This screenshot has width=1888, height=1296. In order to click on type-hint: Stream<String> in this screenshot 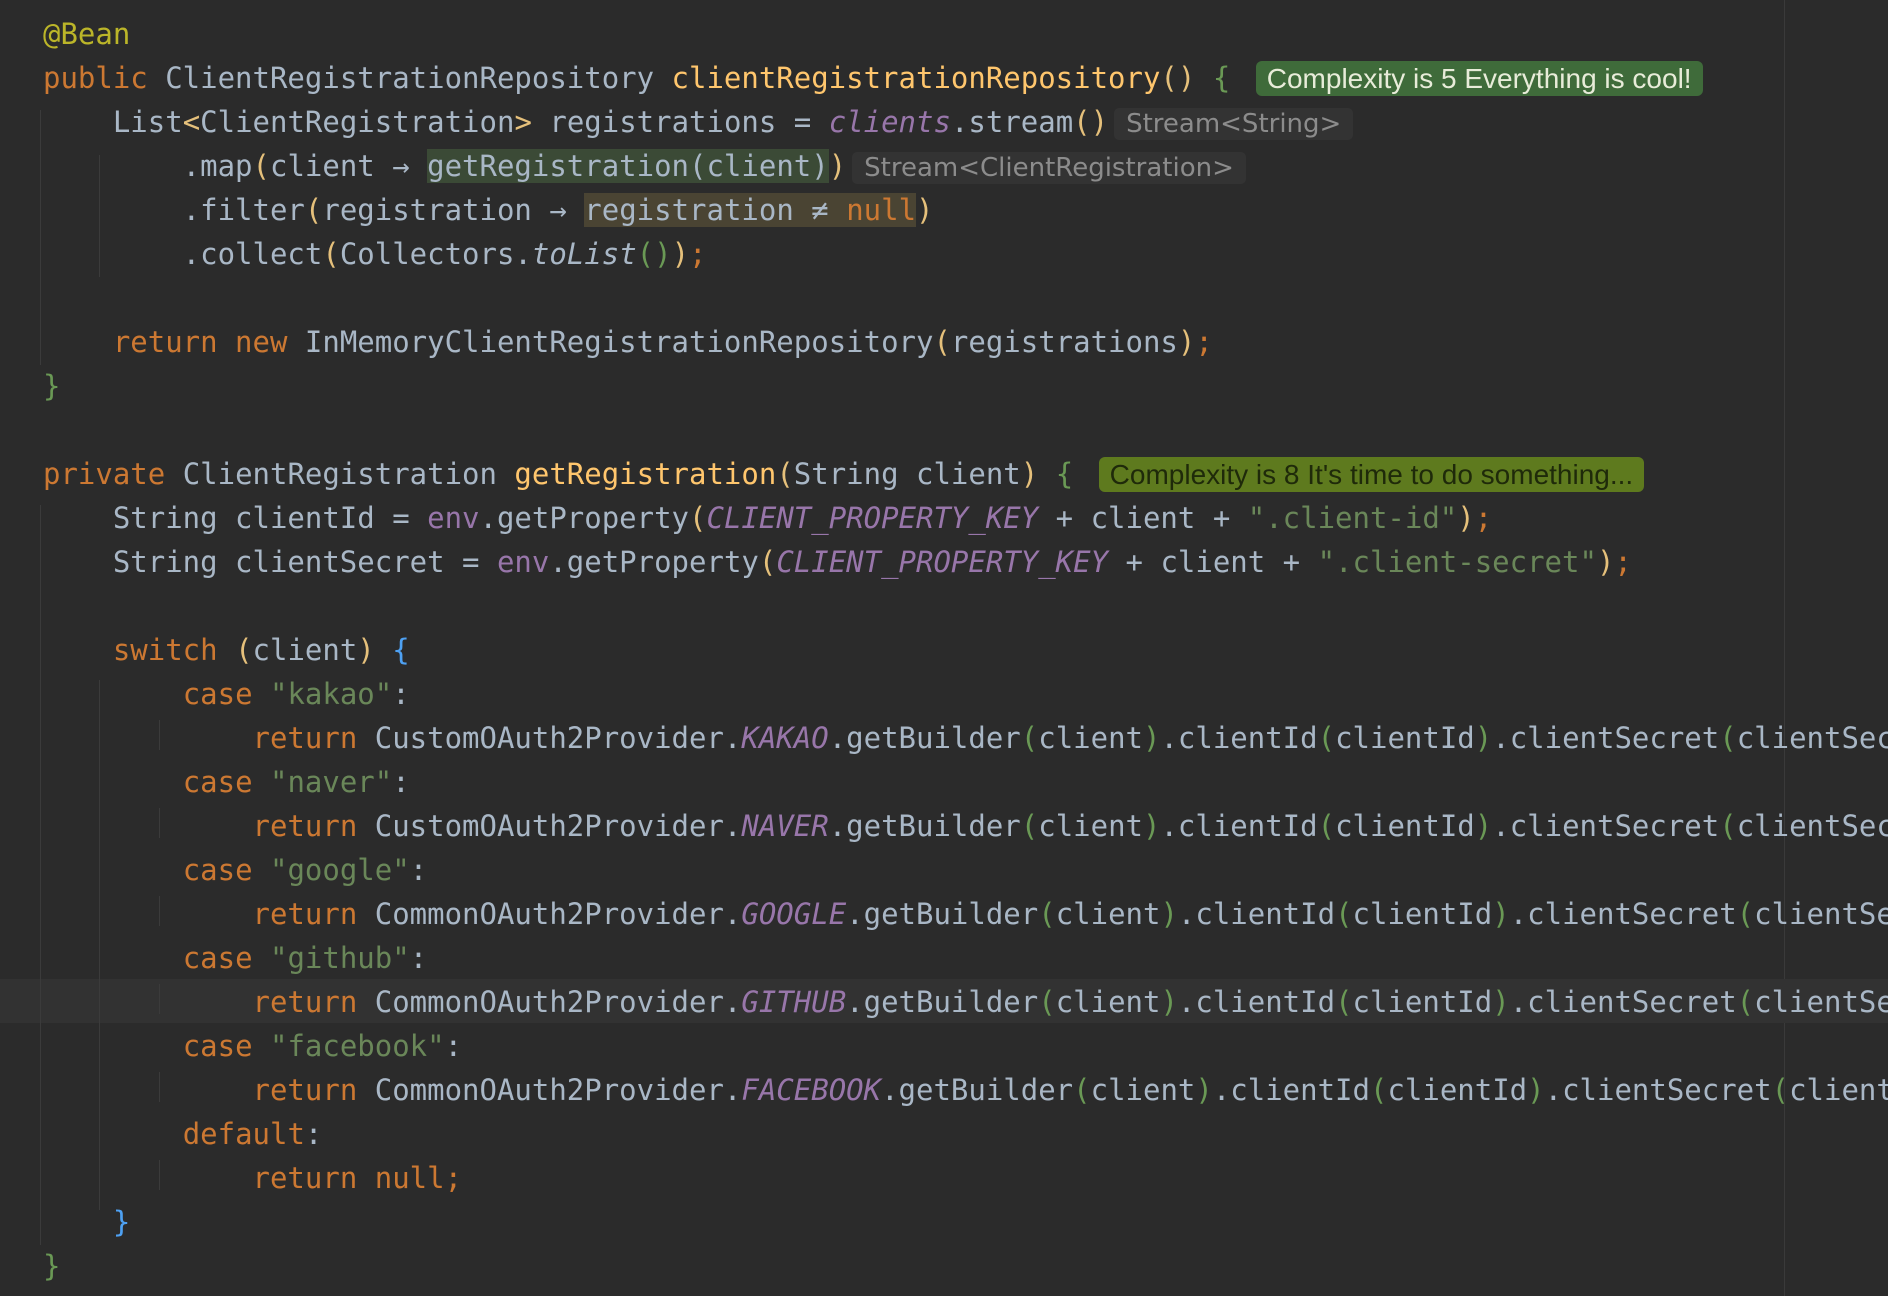, I will do `click(1234, 124)`.